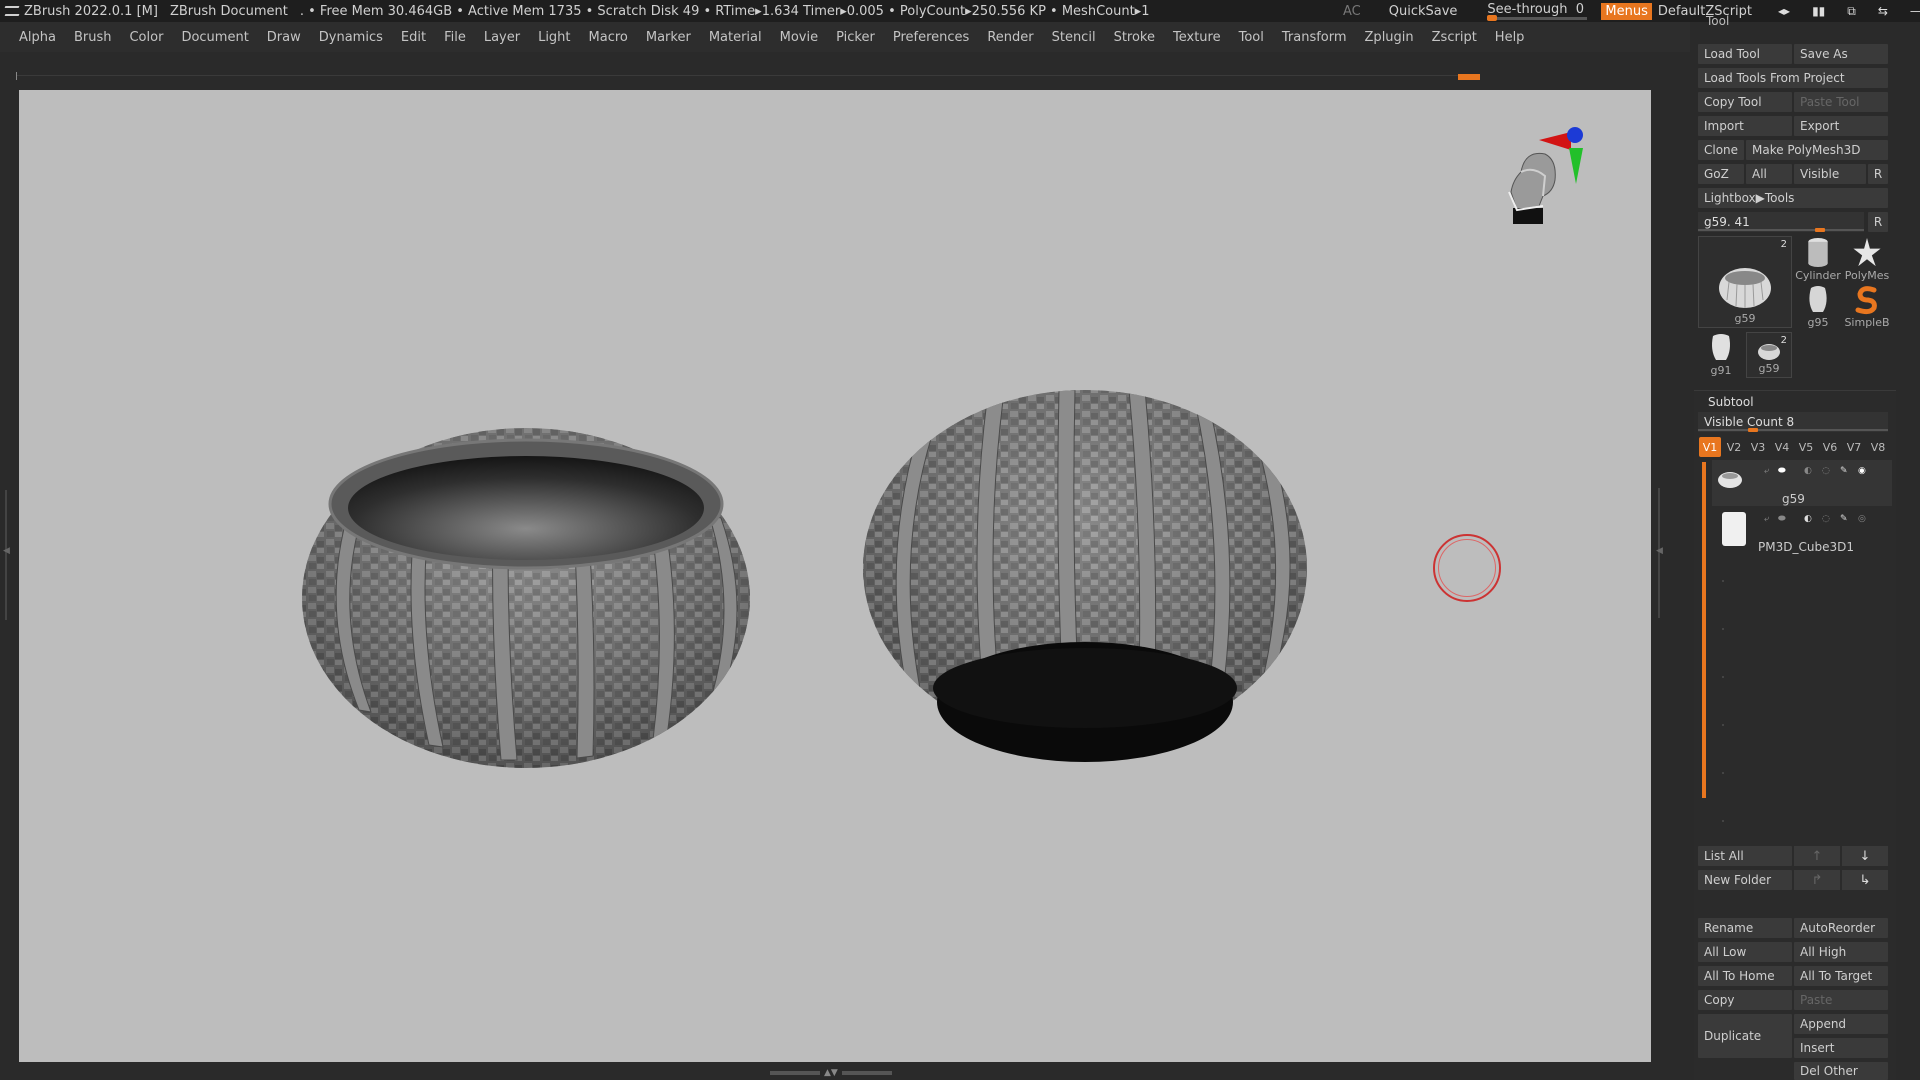  Describe the element at coordinates (37, 37) in the screenshot. I see `menu-alpha: Alpha` at that location.